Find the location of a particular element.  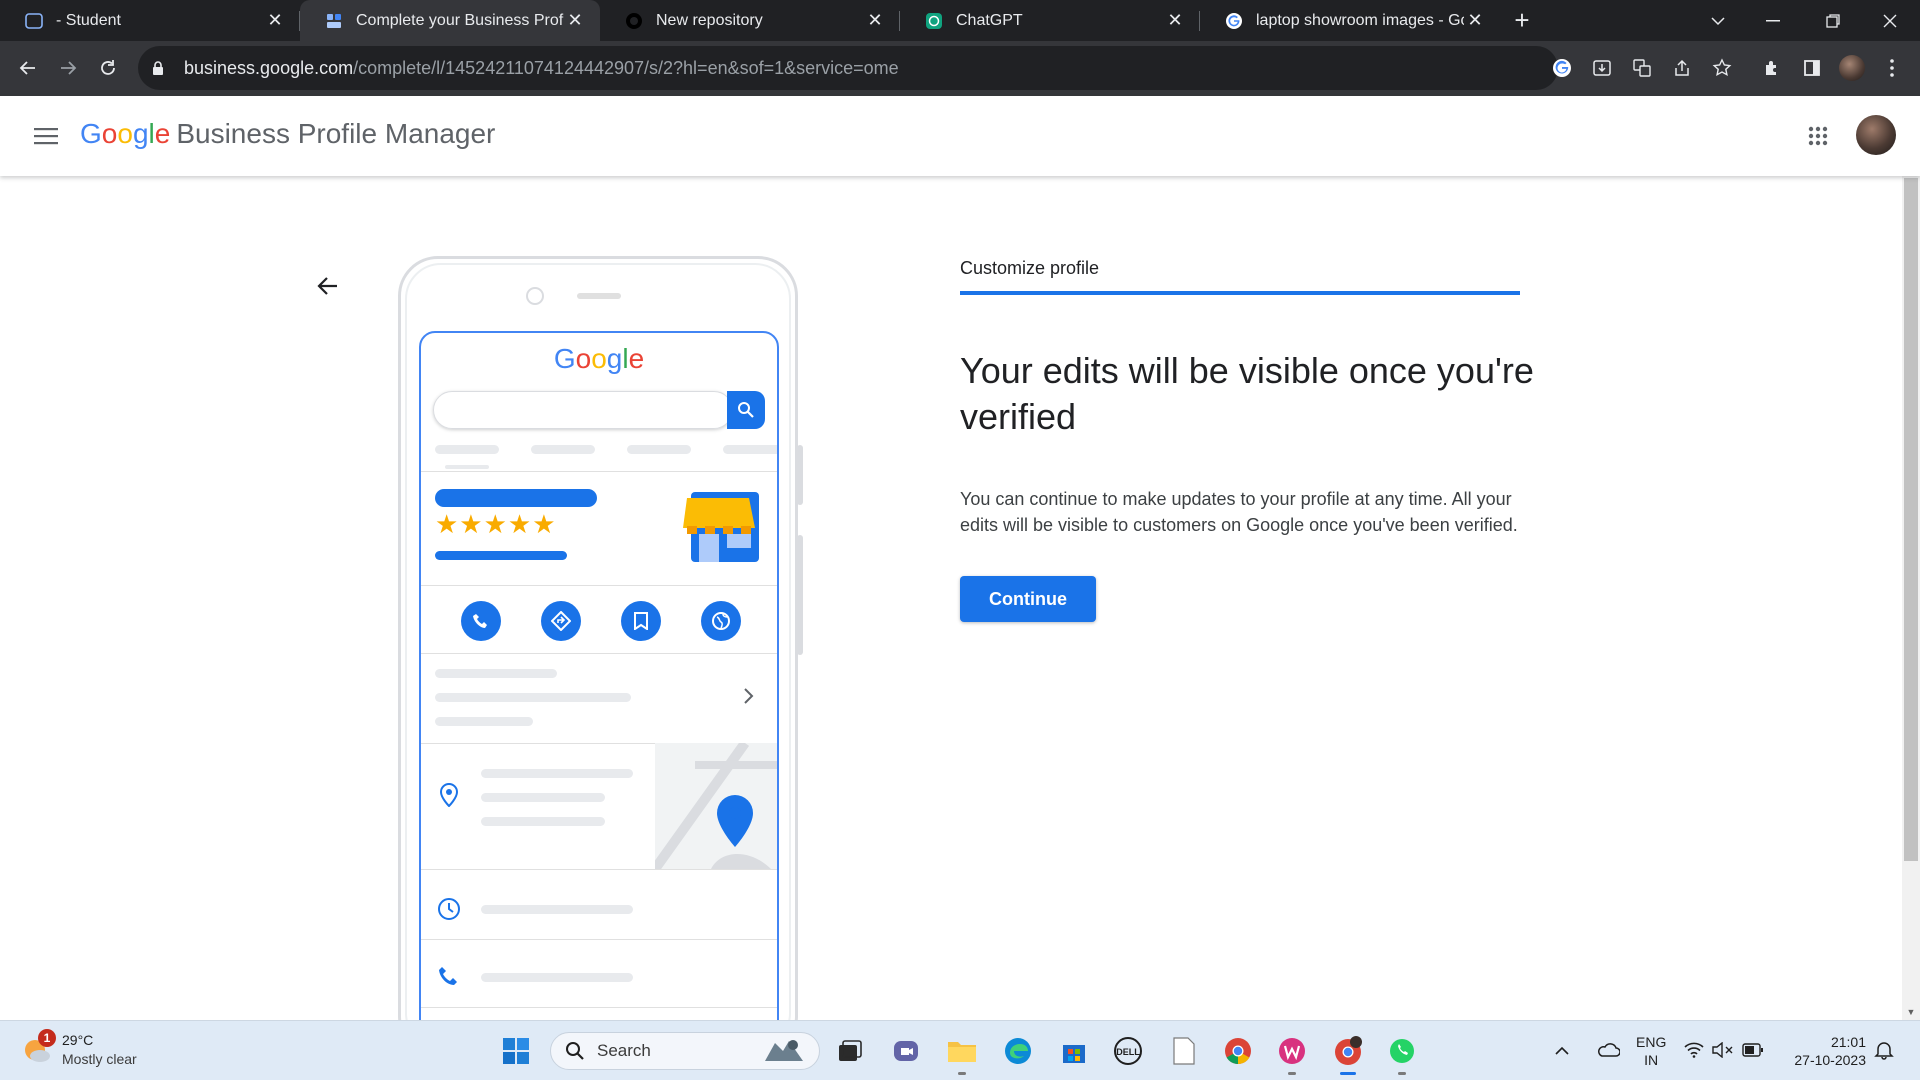

rating-stars: ★★★★★ is located at coordinates (496, 524).